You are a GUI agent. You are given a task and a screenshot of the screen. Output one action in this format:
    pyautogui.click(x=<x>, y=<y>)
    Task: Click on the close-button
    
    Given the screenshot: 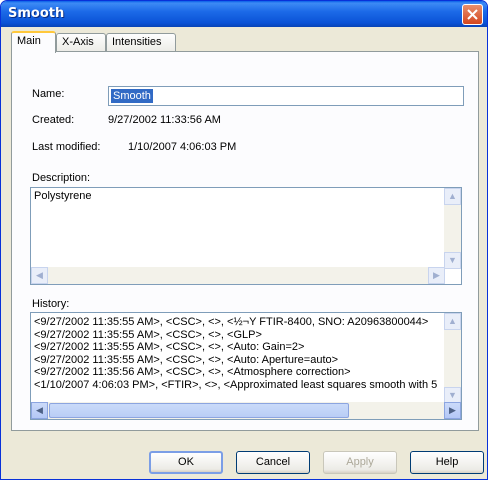 What is the action you would take?
    pyautogui.click(x=472, y=14)
    